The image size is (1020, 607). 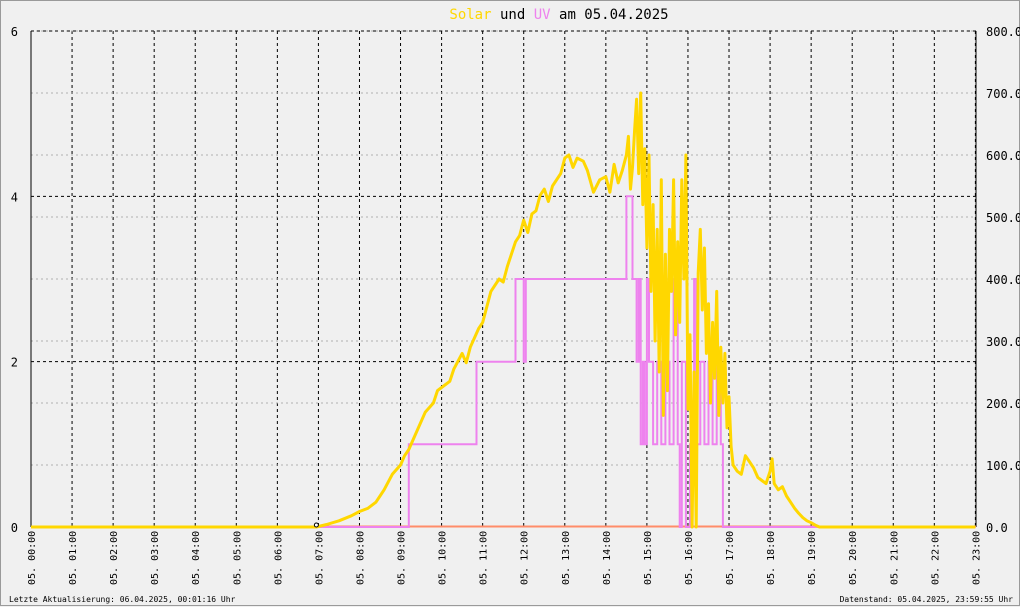 I want to click on left-tick-label: 0, so click(x=14, y=528).